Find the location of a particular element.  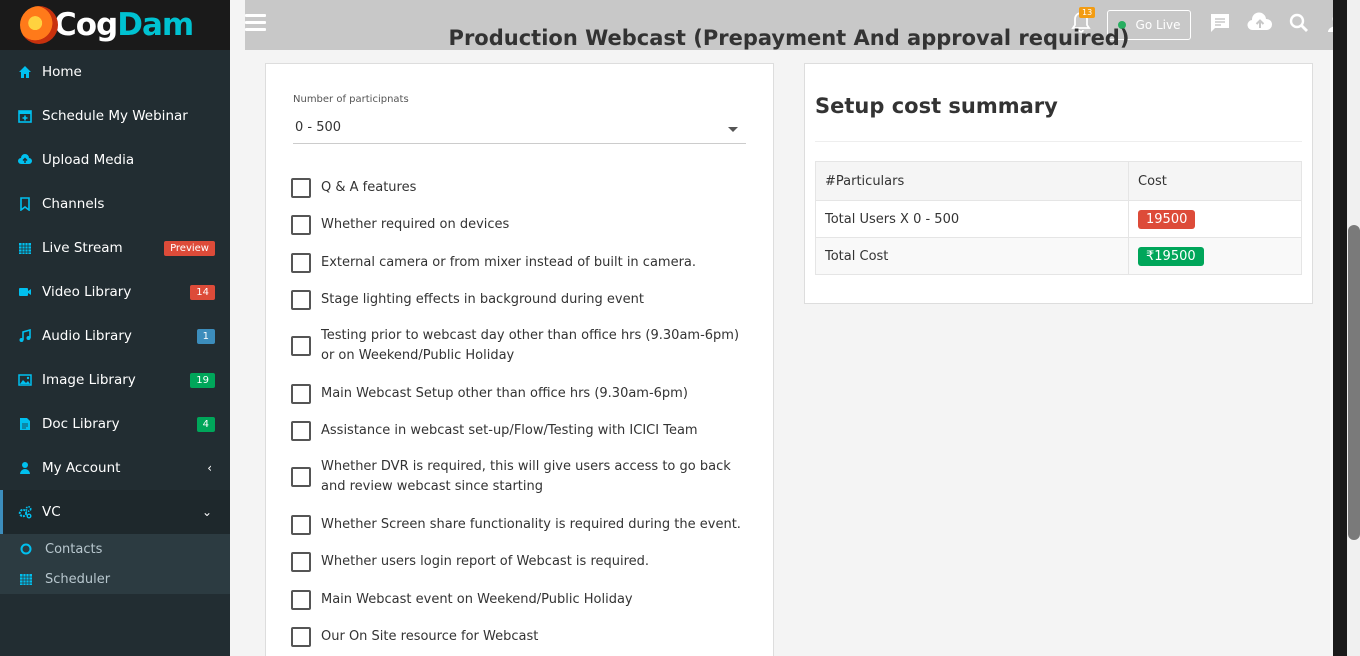

sidebar-item-doc-library: Doc Library 4 is located at coordinates (115, 424).